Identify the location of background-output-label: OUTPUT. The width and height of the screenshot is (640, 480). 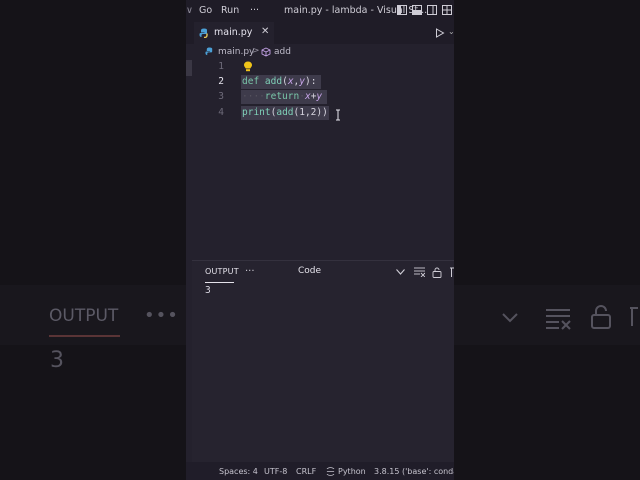
(84, 316).